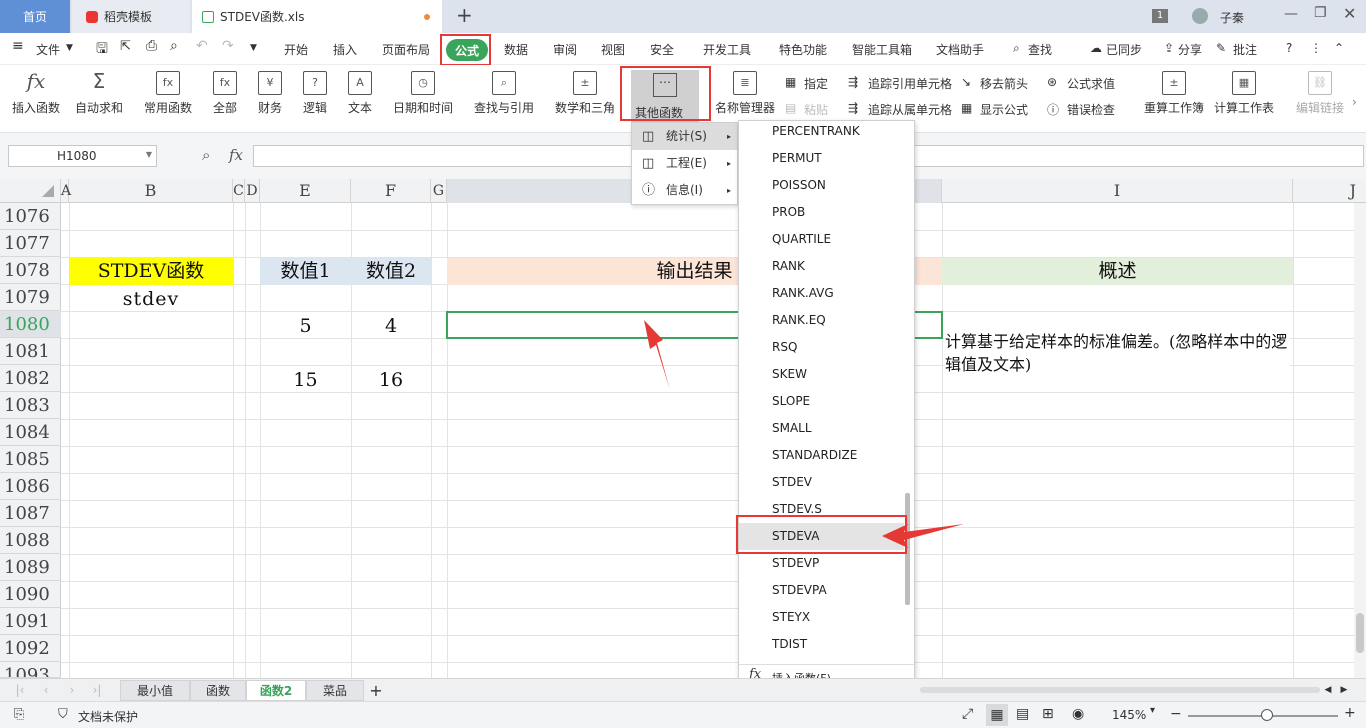 The width and height of the screenshot is (1366, 728). I want to click on row-1076: 1076, so click(30, 216).